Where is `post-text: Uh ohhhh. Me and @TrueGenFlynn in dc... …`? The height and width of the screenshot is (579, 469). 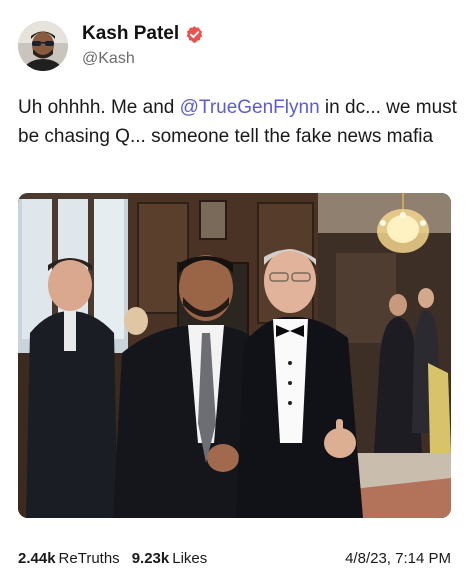 post-text: Uh ohhhh. Me and @TrueGenFlynn in dc... … is located at coordinates (238, 122).